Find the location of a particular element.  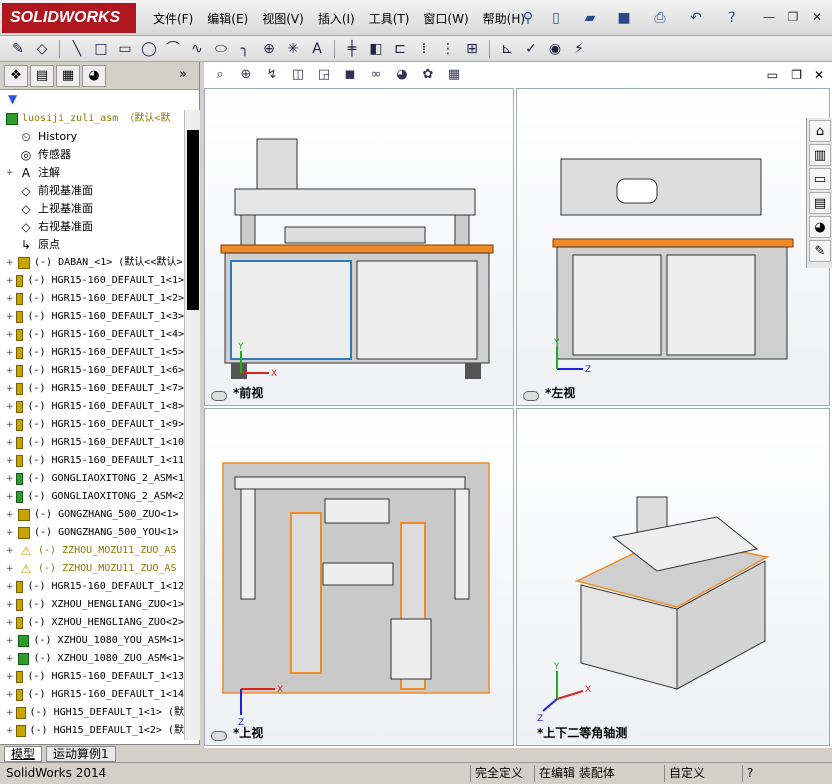

tree-item: + (-) HGR15-160_DEFAULT_1<10 is located at coordinates (92, 443).